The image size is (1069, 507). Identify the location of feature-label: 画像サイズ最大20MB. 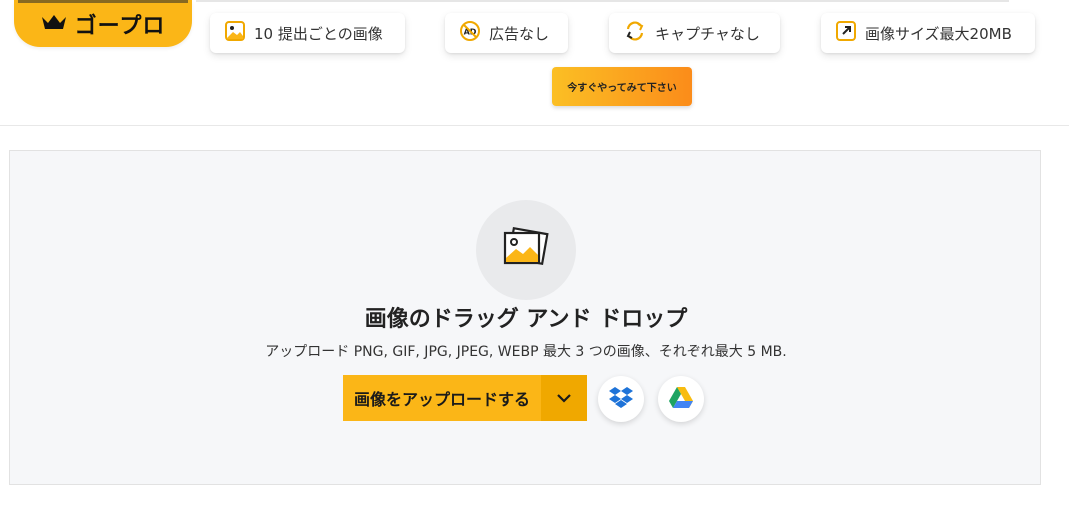
(938, 33).